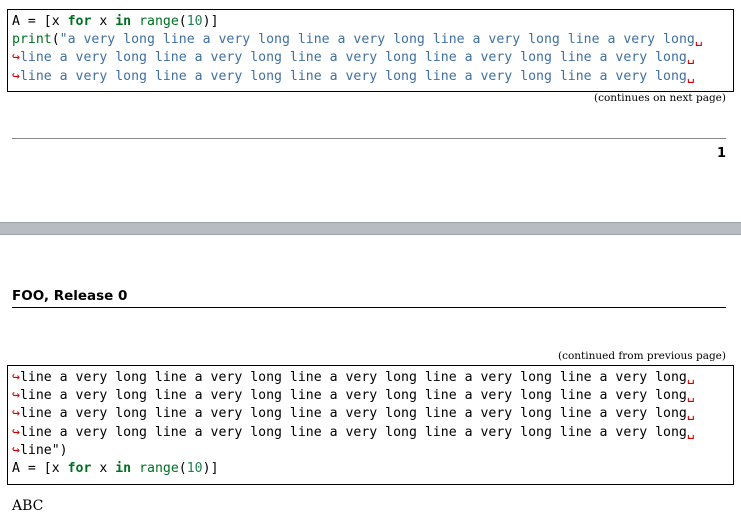 Image resolution: width=741 pixels, height=522 pixels. What do you see at coordinates (721, 153) in the screenshot?
I see `page-number: 1` at bounding box center [721, 153].